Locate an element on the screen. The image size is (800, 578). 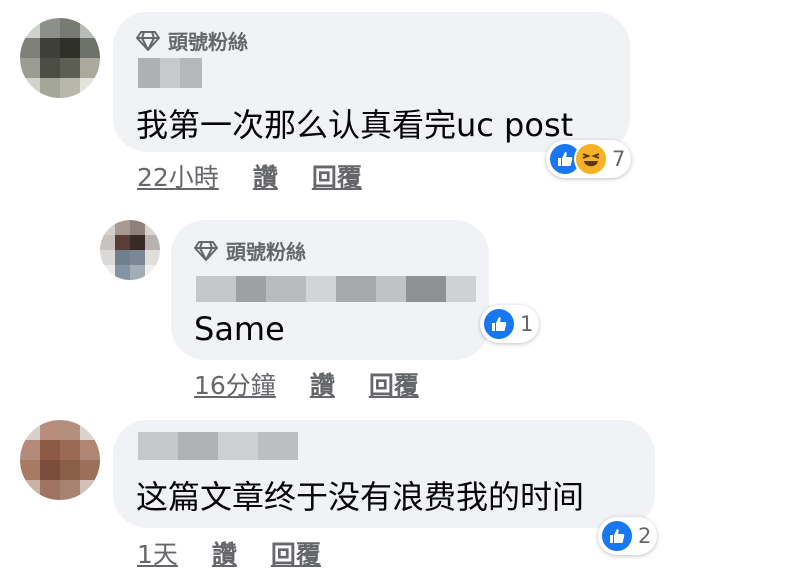
comment-actions: 1天 讚 回覆 is located at coordinates (229, 553).